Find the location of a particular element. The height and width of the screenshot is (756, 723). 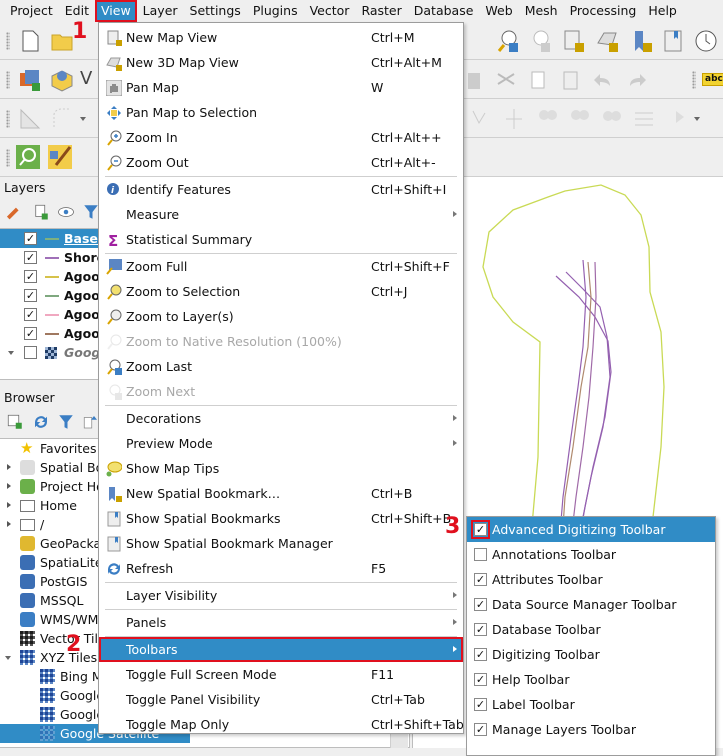

toolbar-toggle-help-toolbar: ✓ Help Toolbar is located at coordinates (591, 679).